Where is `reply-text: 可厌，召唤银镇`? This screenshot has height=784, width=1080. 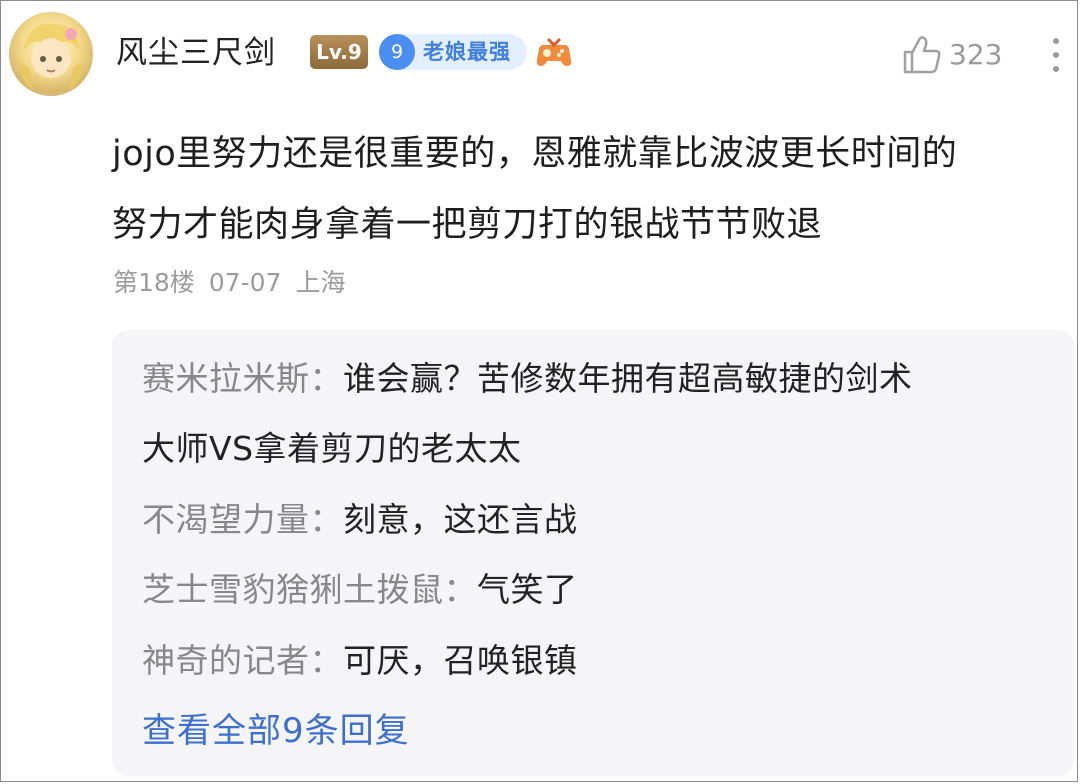 reply-text: 可厌，召唤银镇 is located at coordinates (460, 660).